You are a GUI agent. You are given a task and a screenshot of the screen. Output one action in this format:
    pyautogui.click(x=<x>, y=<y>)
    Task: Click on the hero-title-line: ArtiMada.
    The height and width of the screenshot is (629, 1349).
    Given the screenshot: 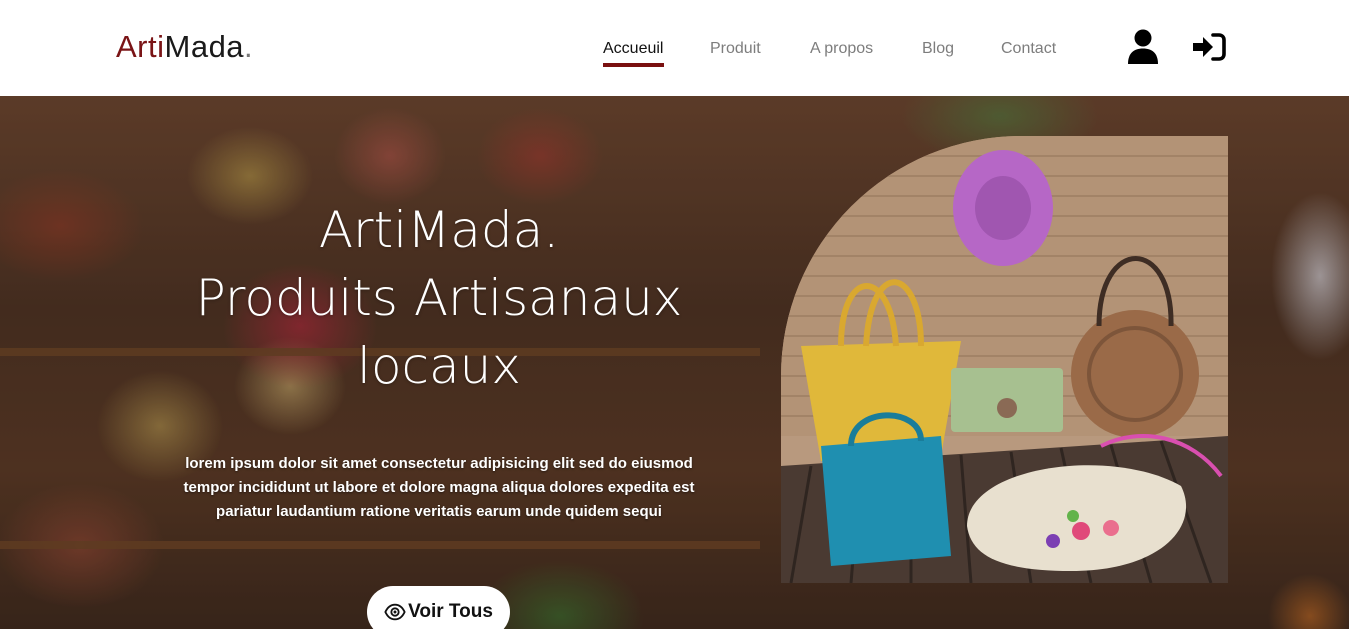 What is the action you would take?
    pyautogui.click(x=439, y=230)
    